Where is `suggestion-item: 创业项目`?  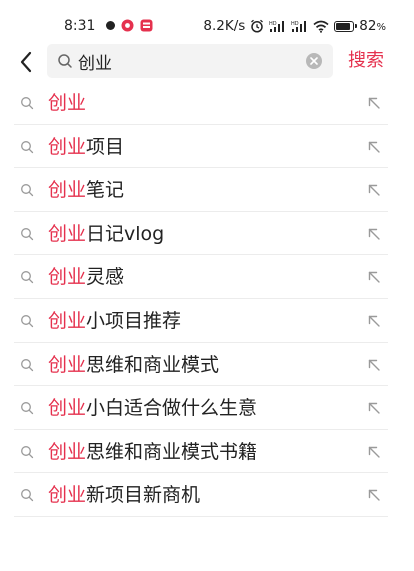 suggestion-item: 创业项目 is located at coordinates (207, 147).